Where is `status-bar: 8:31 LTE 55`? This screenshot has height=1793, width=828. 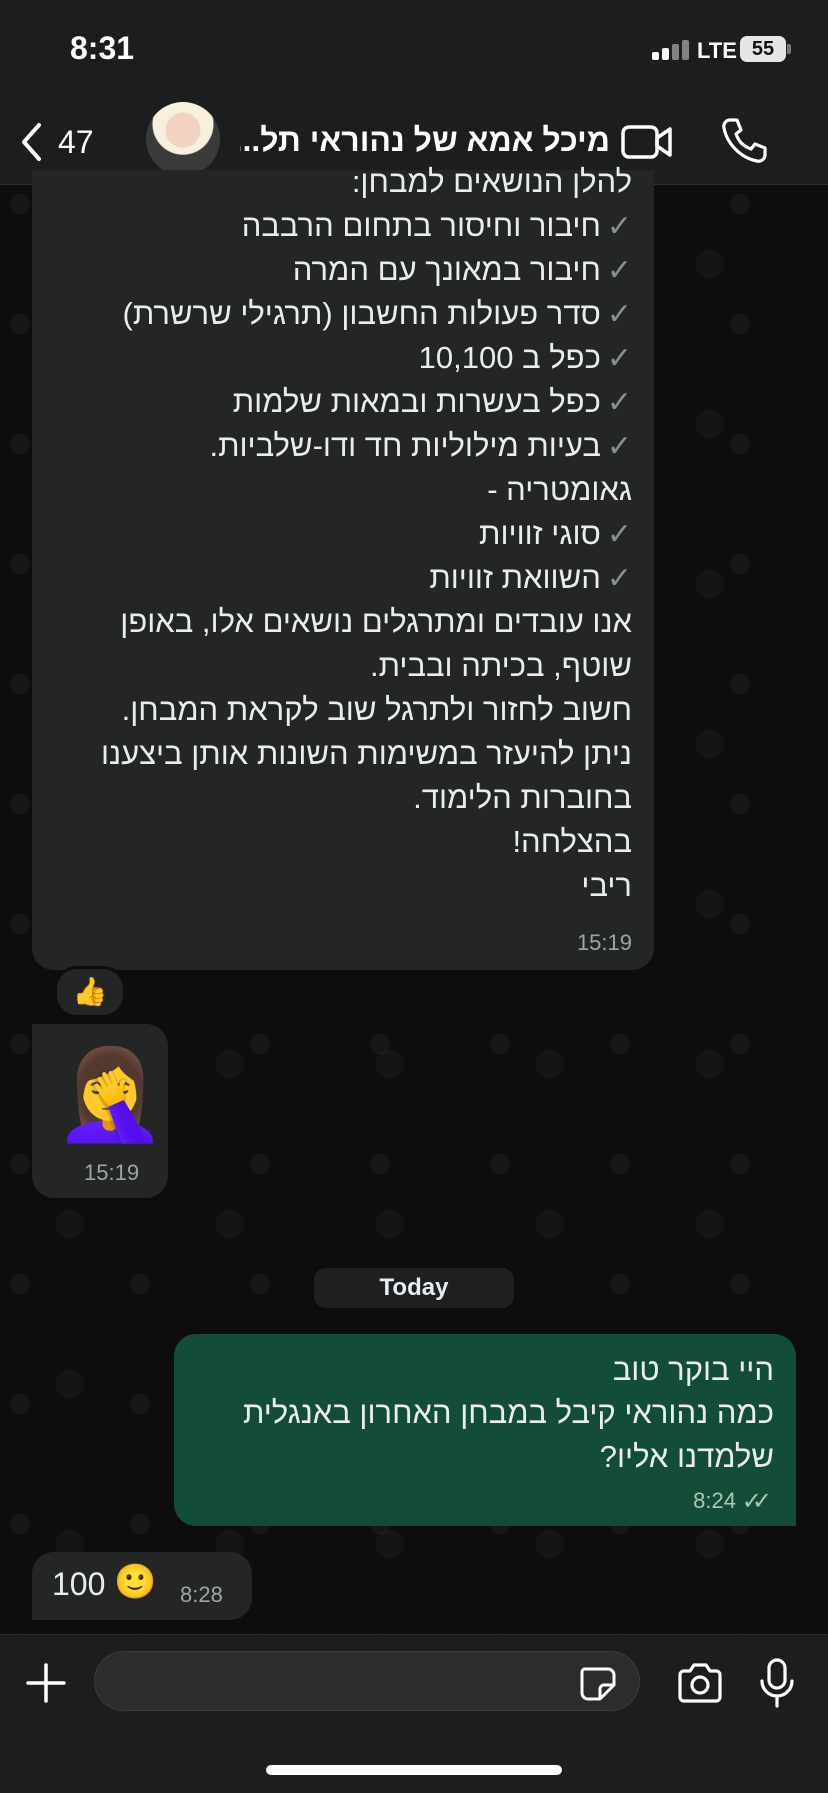
status-bar: 8:31 LTE 55 is located at coordinates (414, 50).